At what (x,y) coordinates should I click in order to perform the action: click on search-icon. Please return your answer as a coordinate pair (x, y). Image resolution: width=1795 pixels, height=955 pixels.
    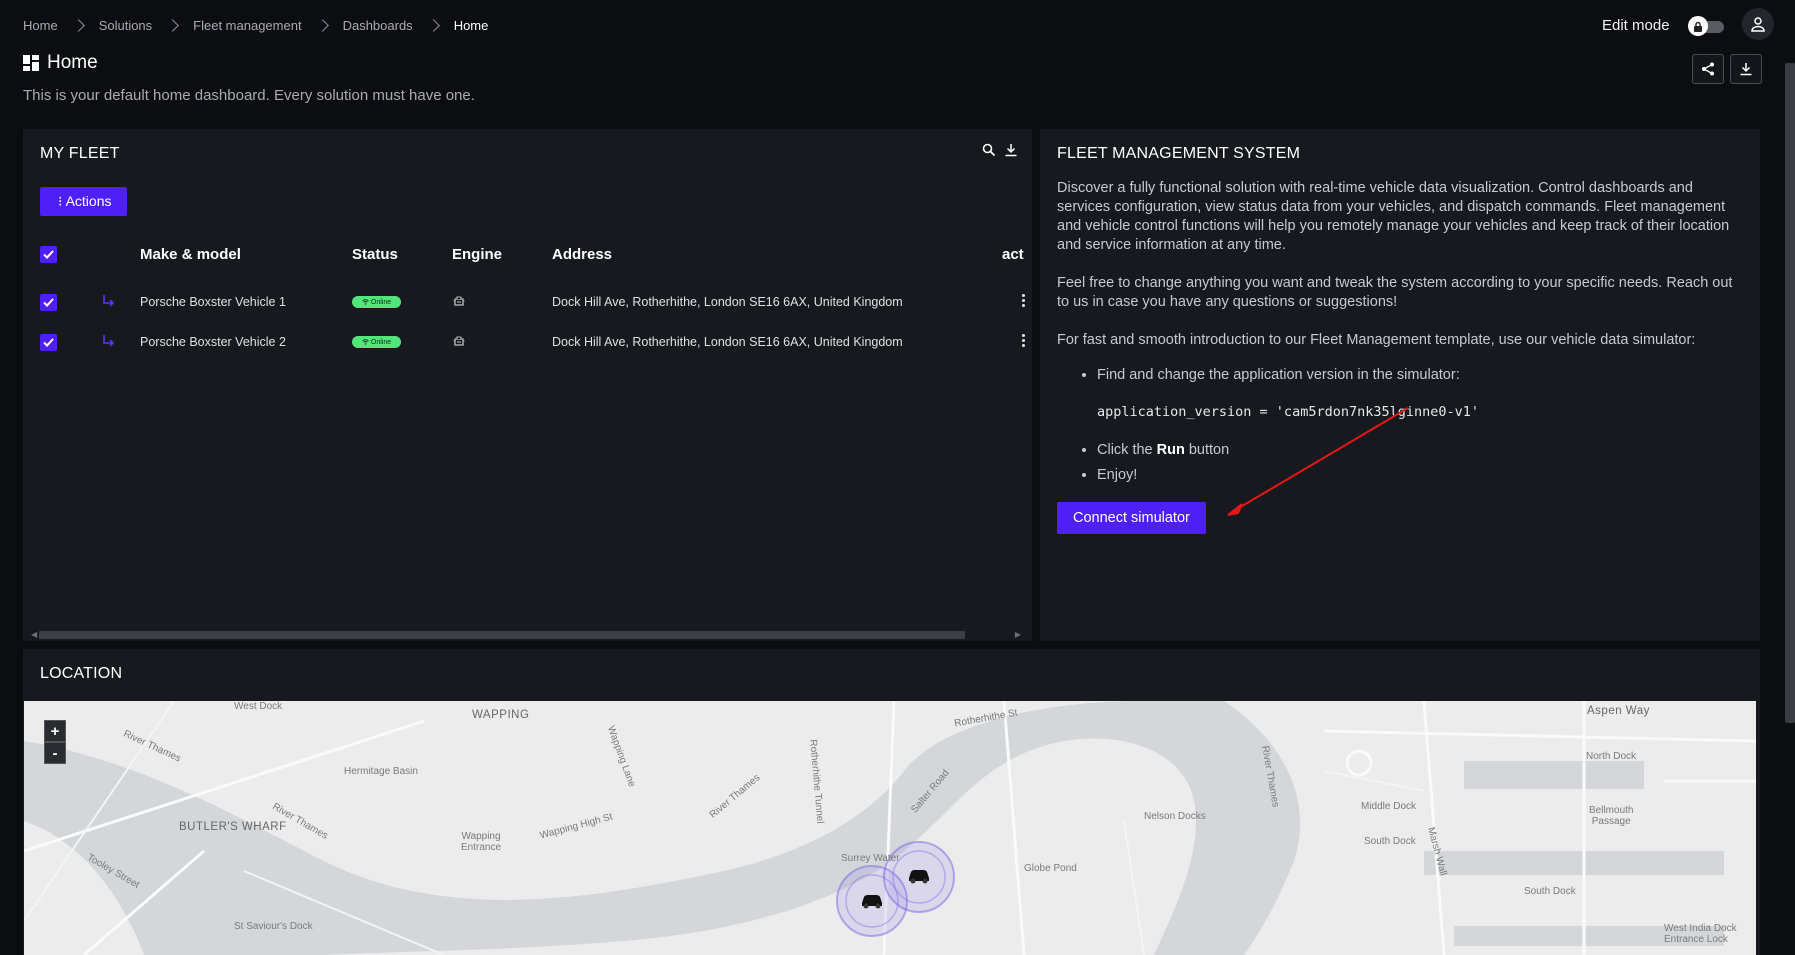
    Looking at the image, I should click on (989, 150).